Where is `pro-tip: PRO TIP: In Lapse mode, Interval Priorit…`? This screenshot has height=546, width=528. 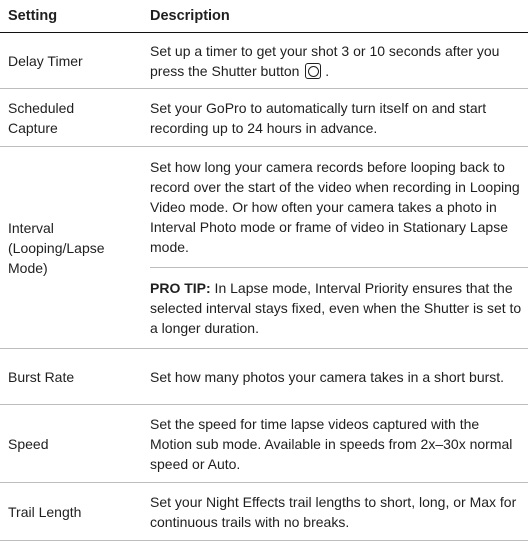
pro-tip: PRO TIP: In Lapse mode, Interval Priorit… is located at coordinates (339, 307).